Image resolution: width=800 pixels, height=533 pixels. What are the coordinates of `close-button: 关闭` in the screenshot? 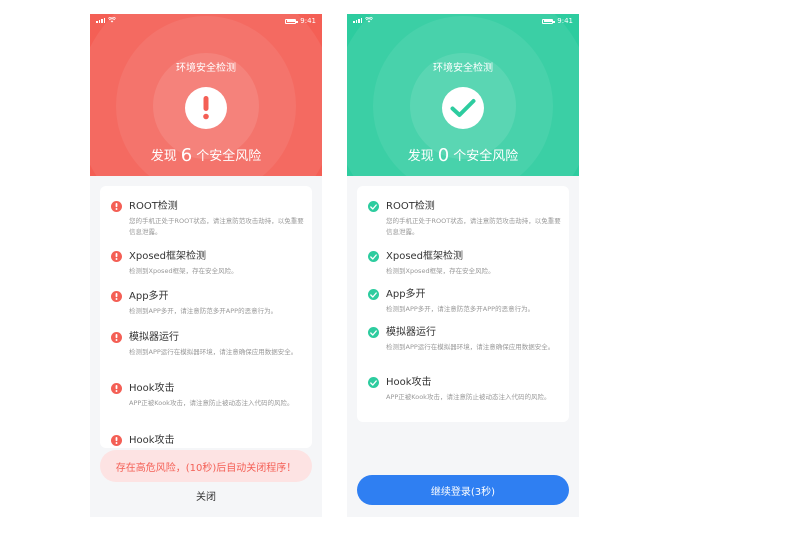 It's located at (206, 495).